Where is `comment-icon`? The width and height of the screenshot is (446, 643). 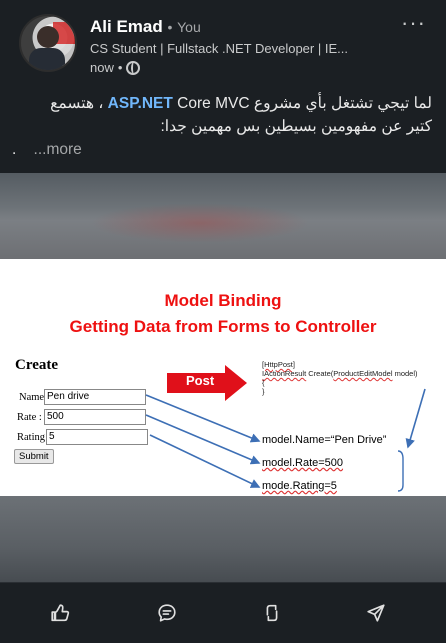 comment-icon is located at coordinates (167, 613).